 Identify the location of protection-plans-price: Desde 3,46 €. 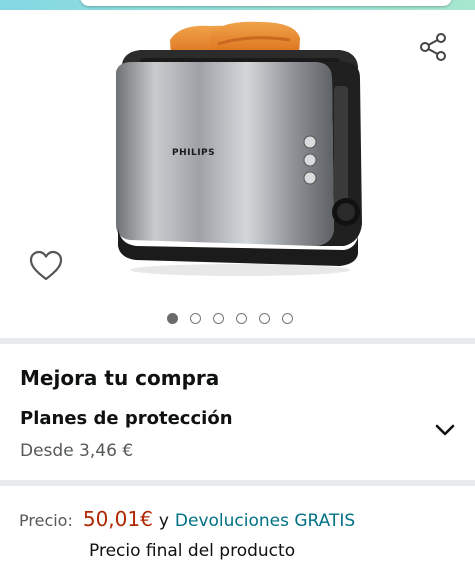
(77, 451).